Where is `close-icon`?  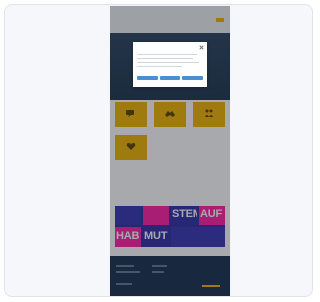 close-icon is located at coordinates (201, 47).